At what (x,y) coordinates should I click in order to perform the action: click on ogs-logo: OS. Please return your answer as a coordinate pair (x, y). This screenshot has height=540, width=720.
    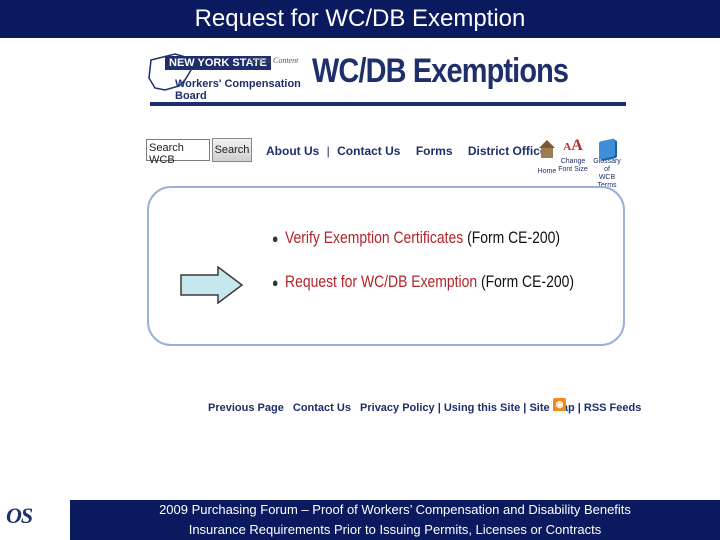
    Looking at the image, I should click on (35, 521).